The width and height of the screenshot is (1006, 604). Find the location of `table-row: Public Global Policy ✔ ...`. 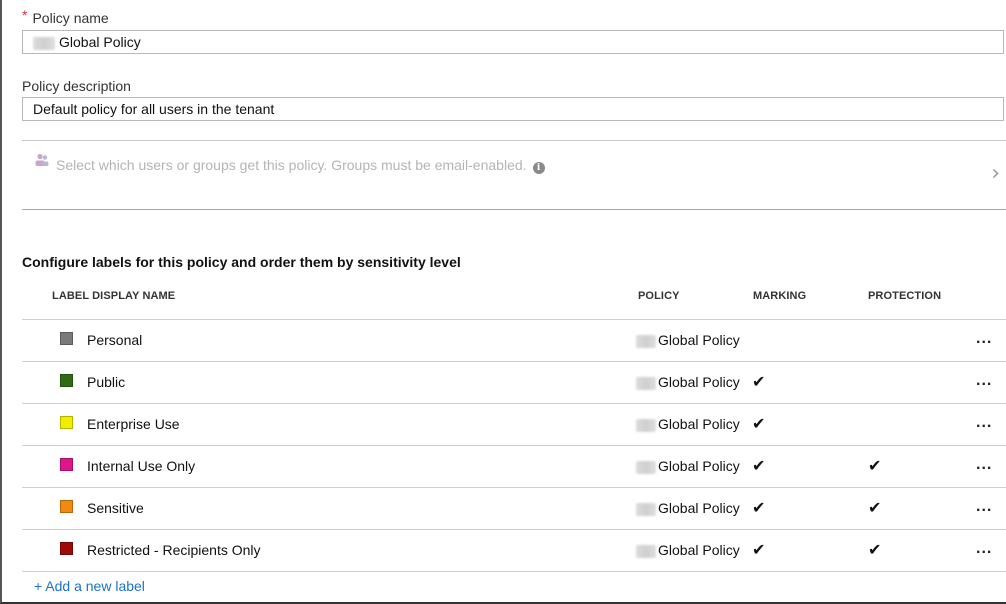

table-row: Public Global Policy ✔ ... is located at coordinates (514, 383).